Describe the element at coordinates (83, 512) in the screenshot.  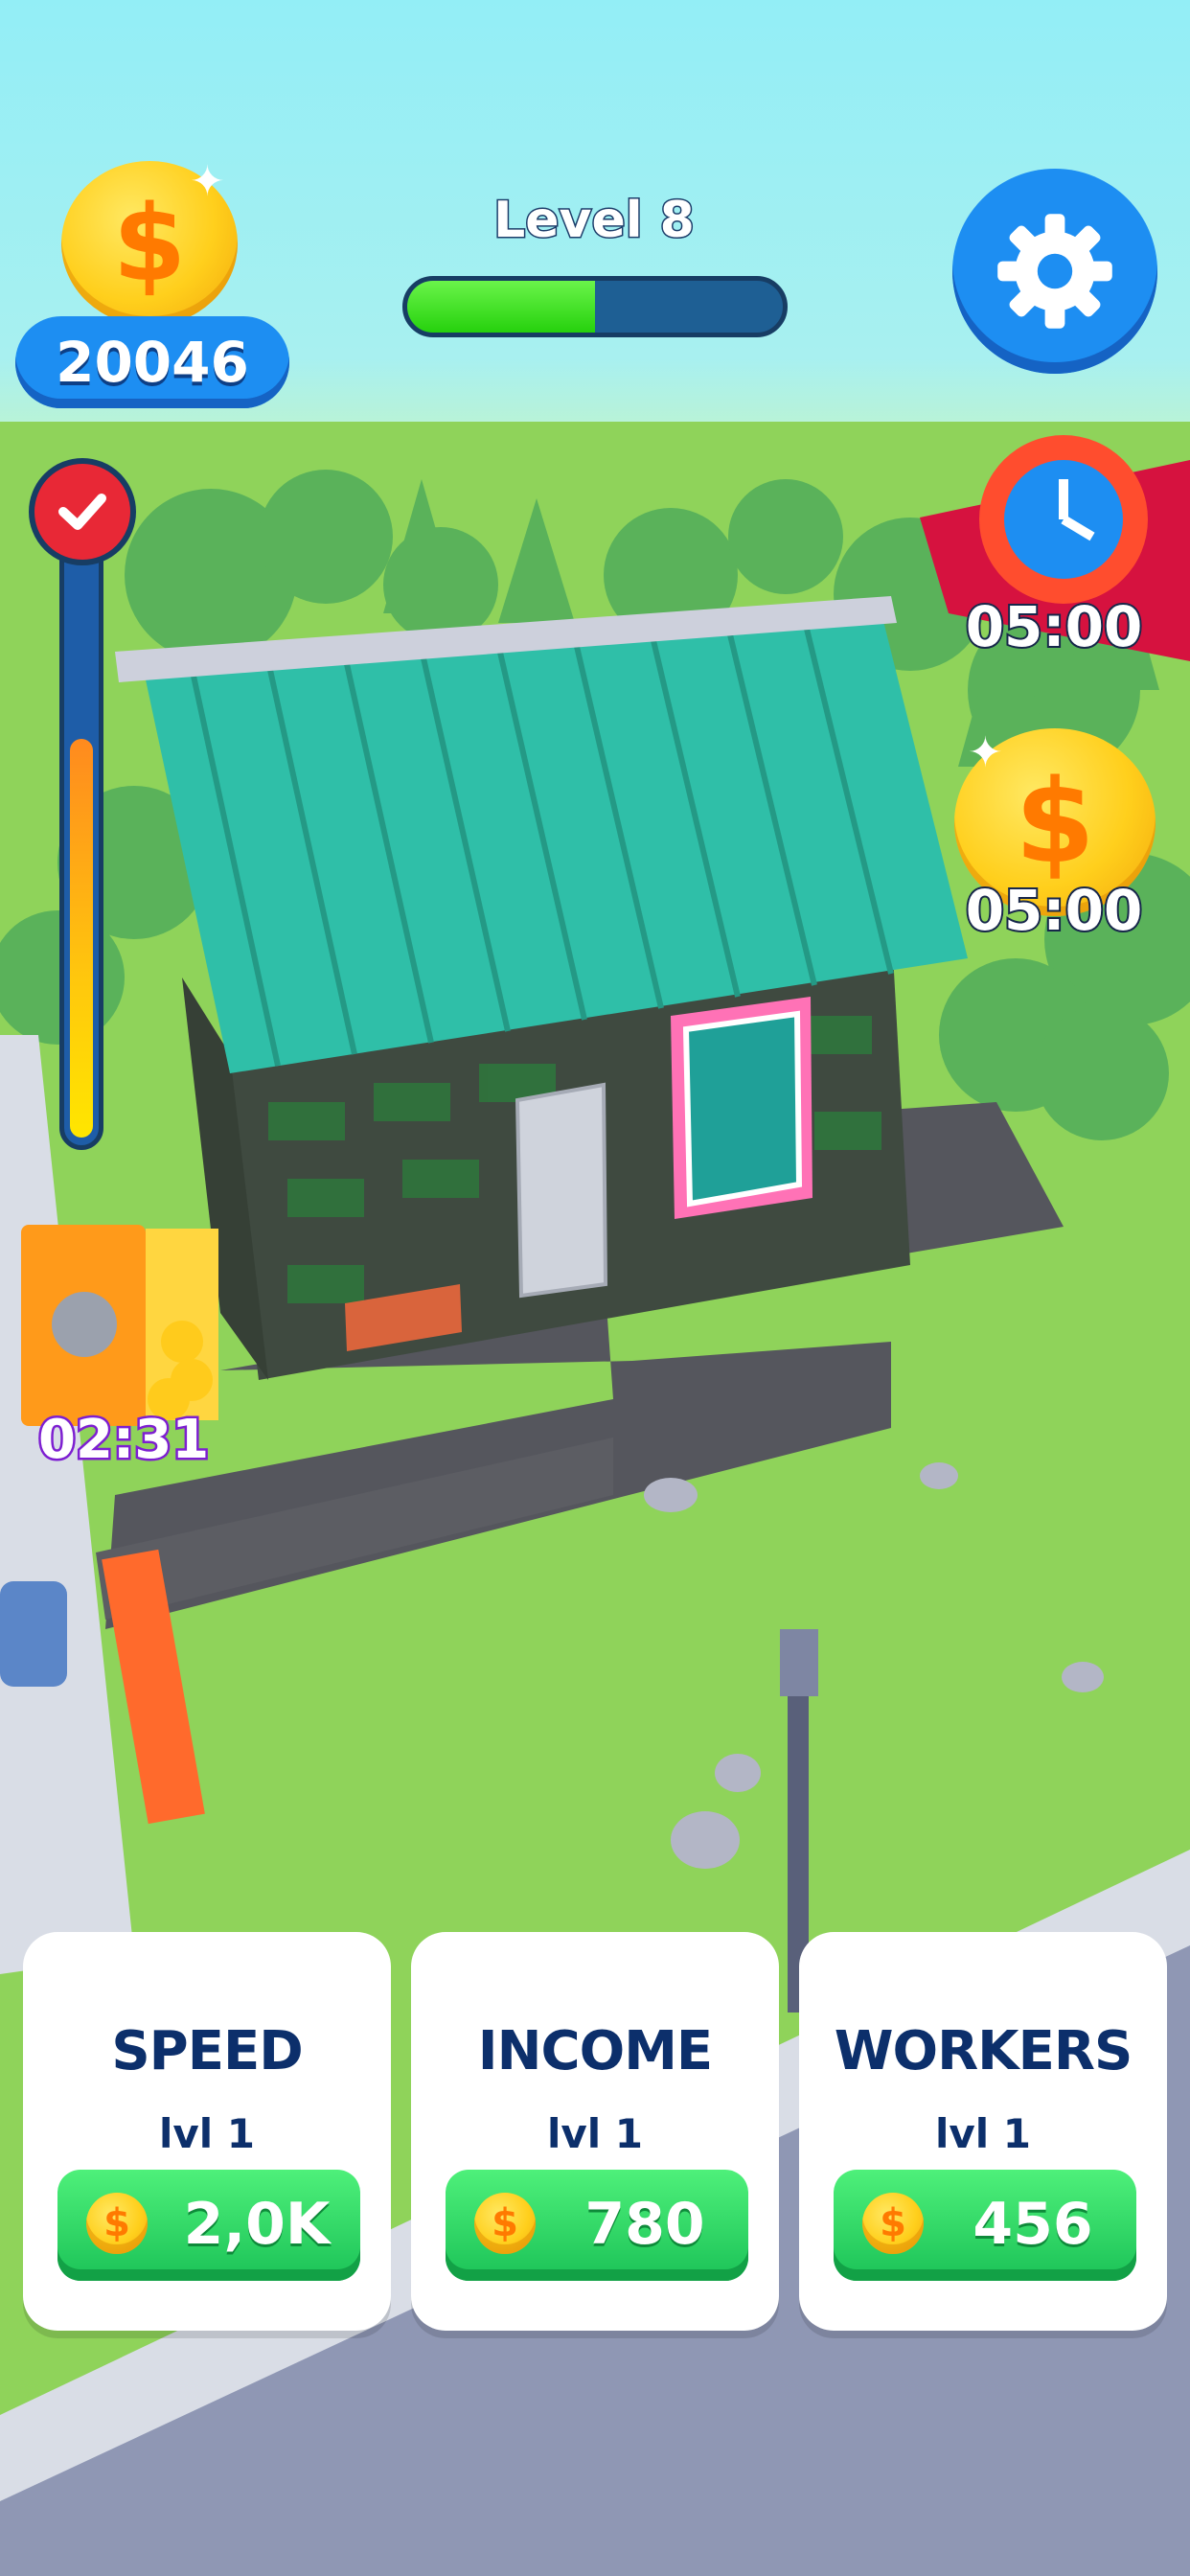
I see `checkmark-icon` at that location.